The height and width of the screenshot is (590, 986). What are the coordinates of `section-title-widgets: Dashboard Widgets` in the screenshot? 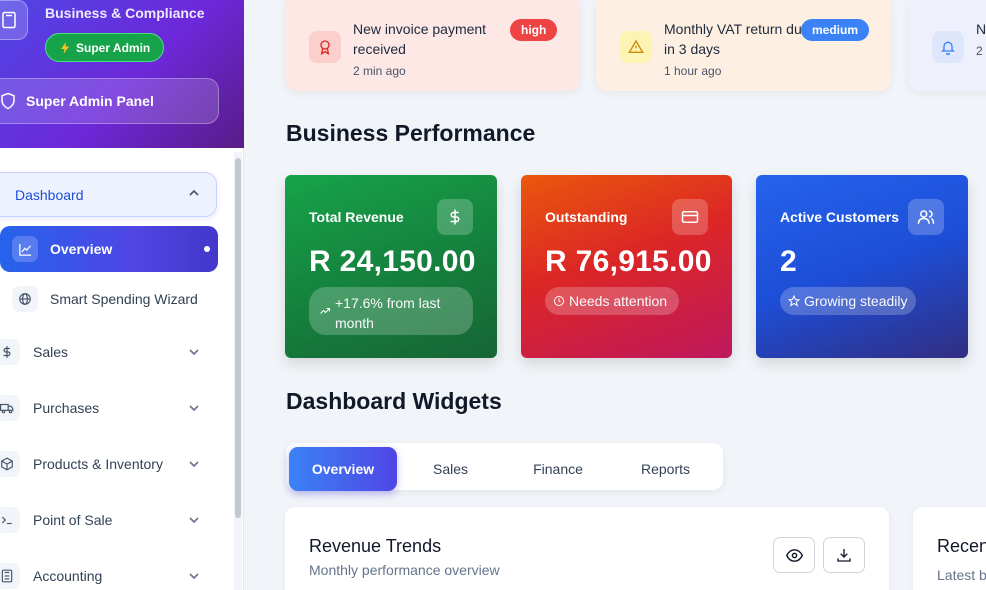 It's located at (394, 401).